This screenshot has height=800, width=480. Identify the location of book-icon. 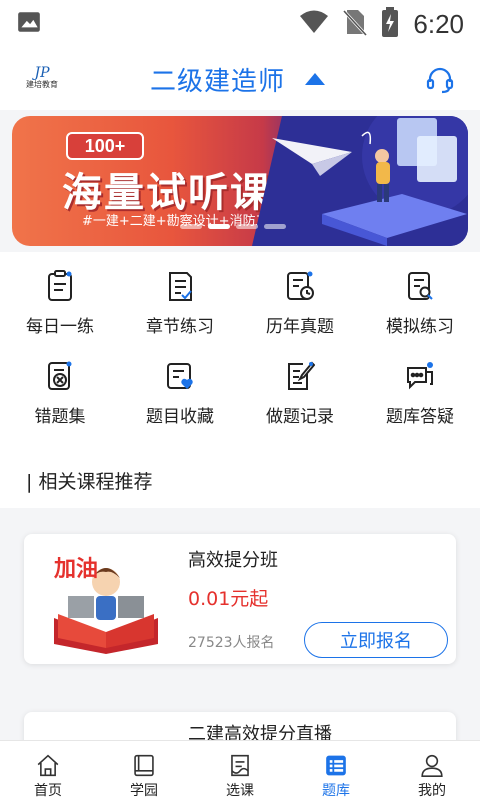
(144, 765).